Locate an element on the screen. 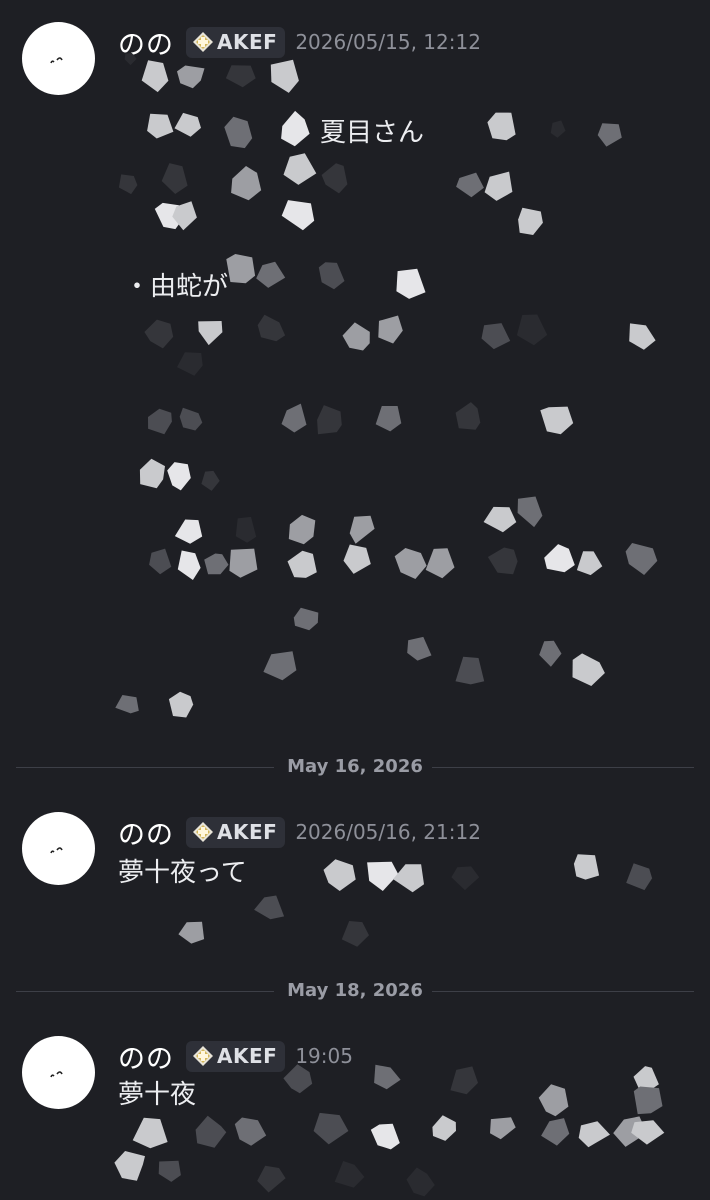  divider-label: May 18, 2026 is located at coordinates (355, 990).